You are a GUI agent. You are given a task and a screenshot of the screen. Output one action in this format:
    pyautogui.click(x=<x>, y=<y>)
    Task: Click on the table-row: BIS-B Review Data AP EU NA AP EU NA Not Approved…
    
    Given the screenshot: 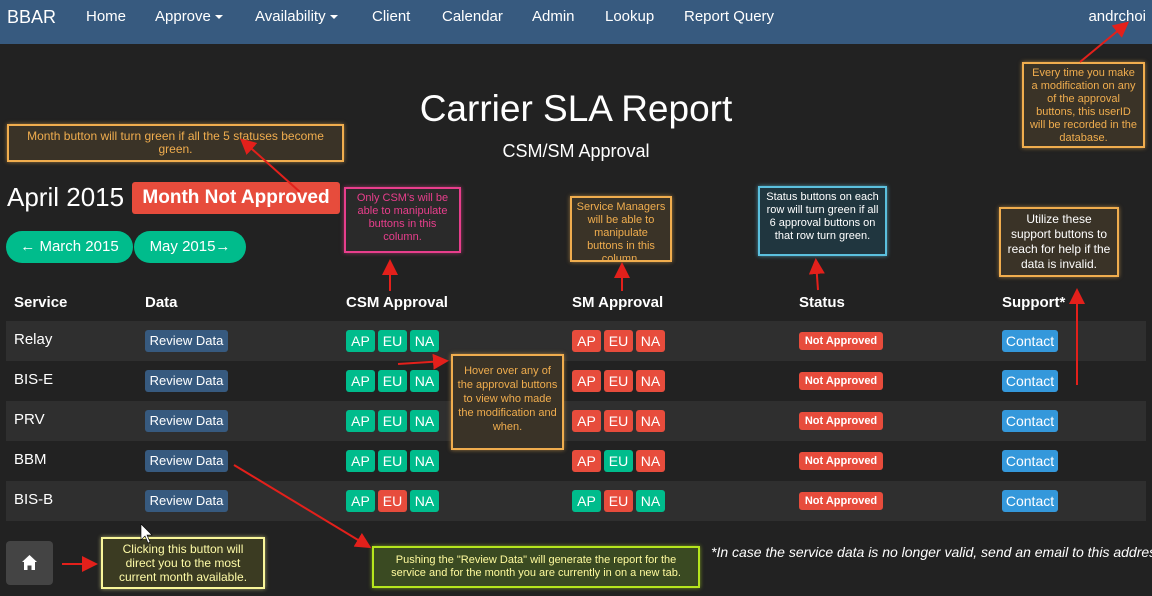 What is the action you would take?
    pyautogui.click(x=576, y=501)
    